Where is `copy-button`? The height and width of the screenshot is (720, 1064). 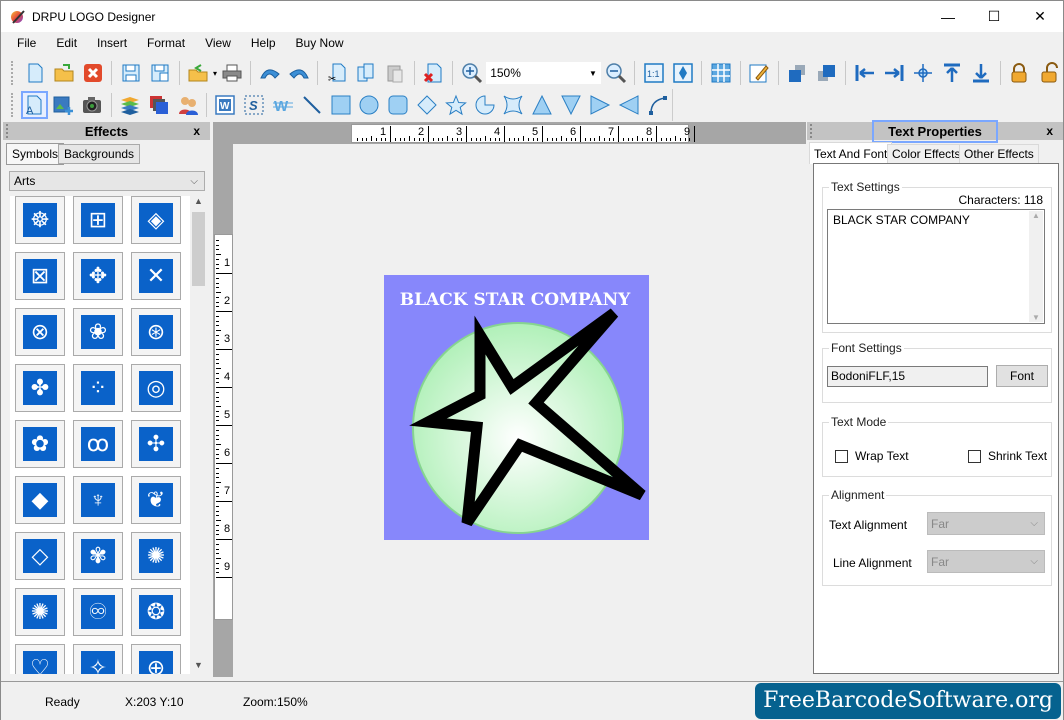 copy-button is located at coordinates (366, 73).